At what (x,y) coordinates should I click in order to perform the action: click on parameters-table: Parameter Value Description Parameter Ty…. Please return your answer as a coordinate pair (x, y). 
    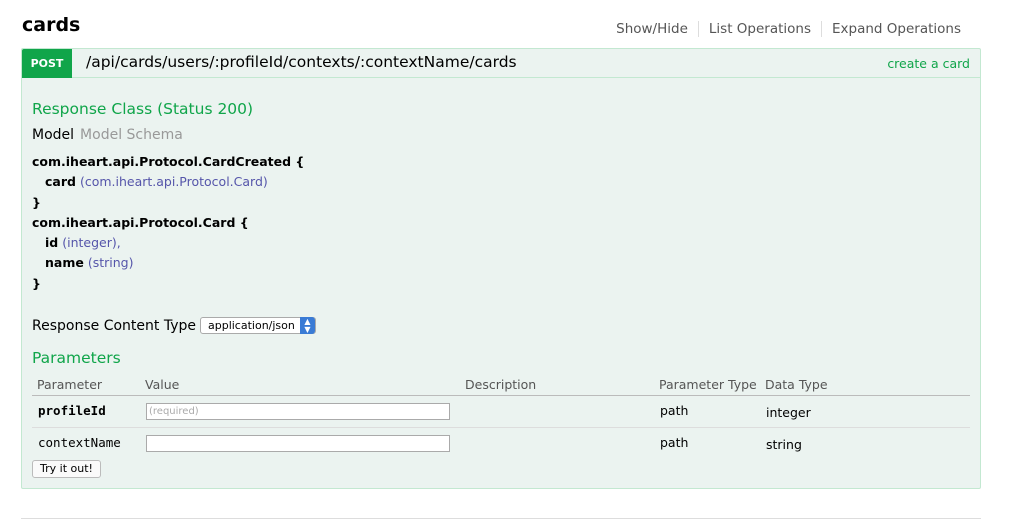
    Looking at the image, I should click on (501, 417).